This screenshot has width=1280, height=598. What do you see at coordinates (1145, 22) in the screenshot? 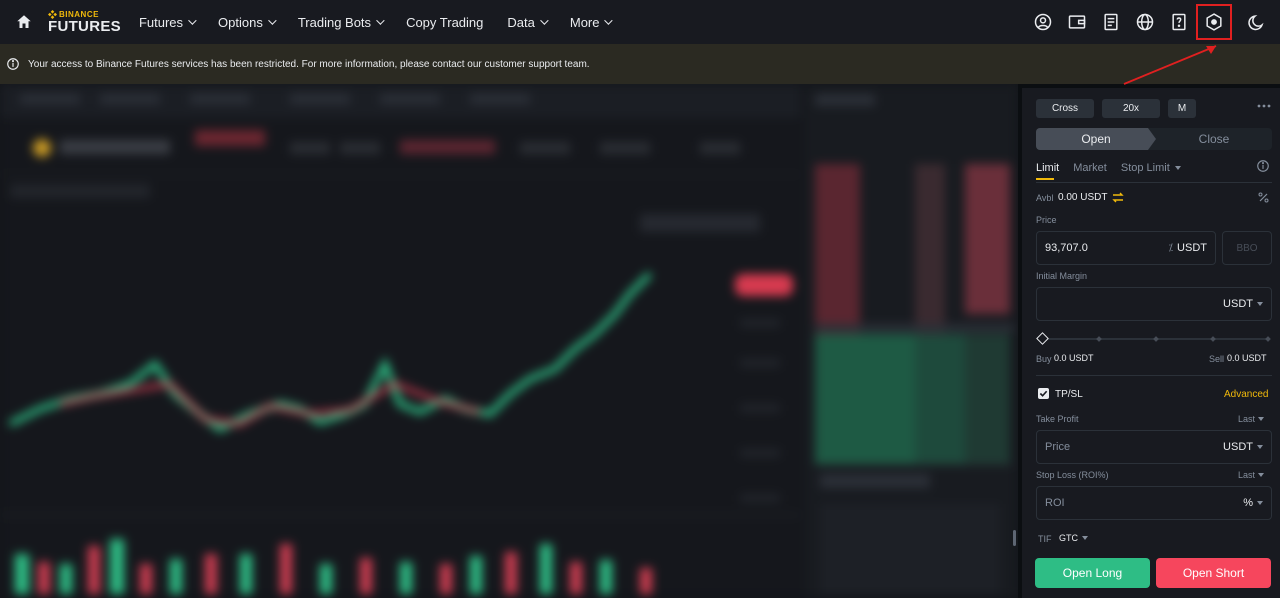
I see `globe-icon` at bounding box center [1145, 22].